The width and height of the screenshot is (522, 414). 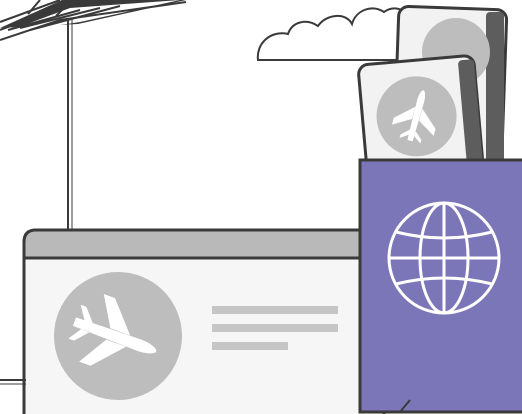 I want to click on ticket-header, so click(x=204, y=244).